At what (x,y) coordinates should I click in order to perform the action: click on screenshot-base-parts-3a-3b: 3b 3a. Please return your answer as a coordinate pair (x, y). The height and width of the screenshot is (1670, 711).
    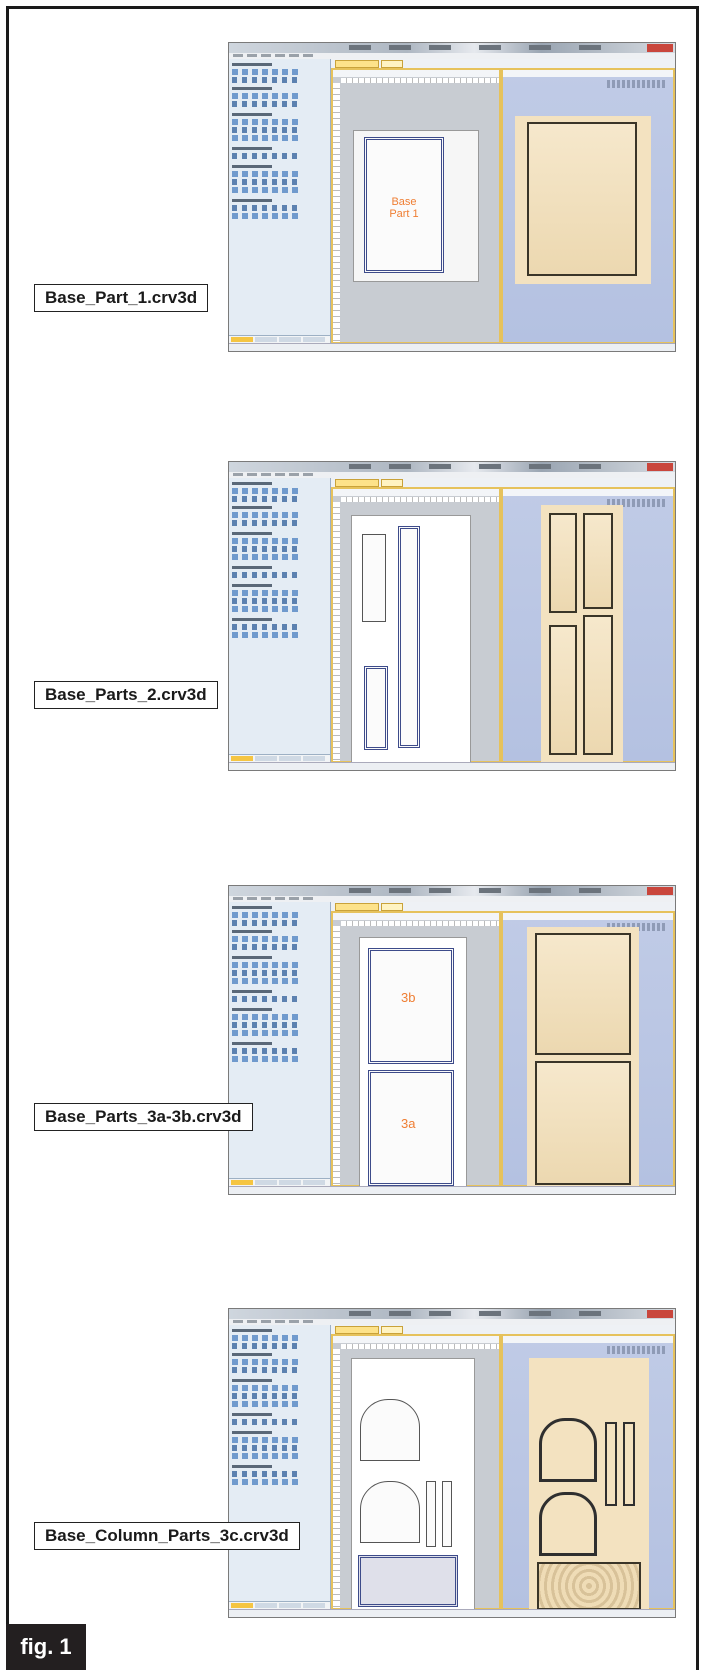
    Looking at the image, I should click on (452, 1040).